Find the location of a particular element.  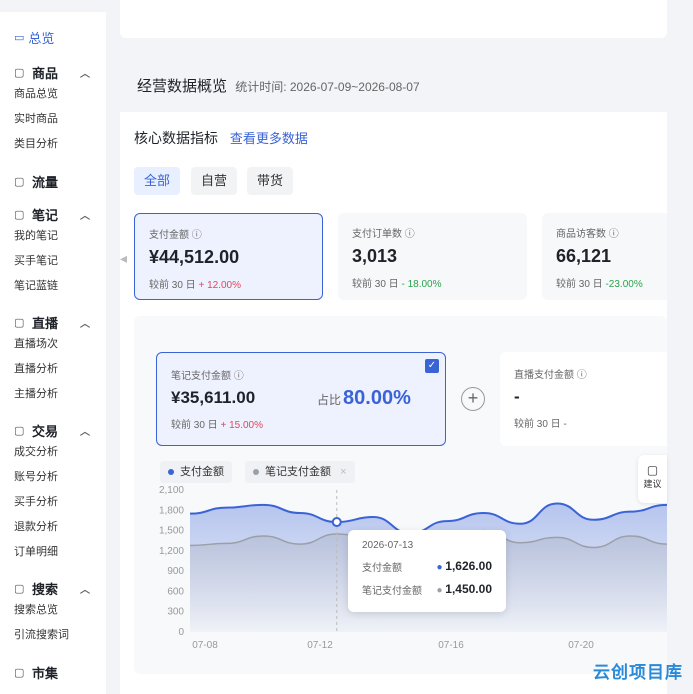

nav-group-title: 直播 is located at coordinates (45, 323).